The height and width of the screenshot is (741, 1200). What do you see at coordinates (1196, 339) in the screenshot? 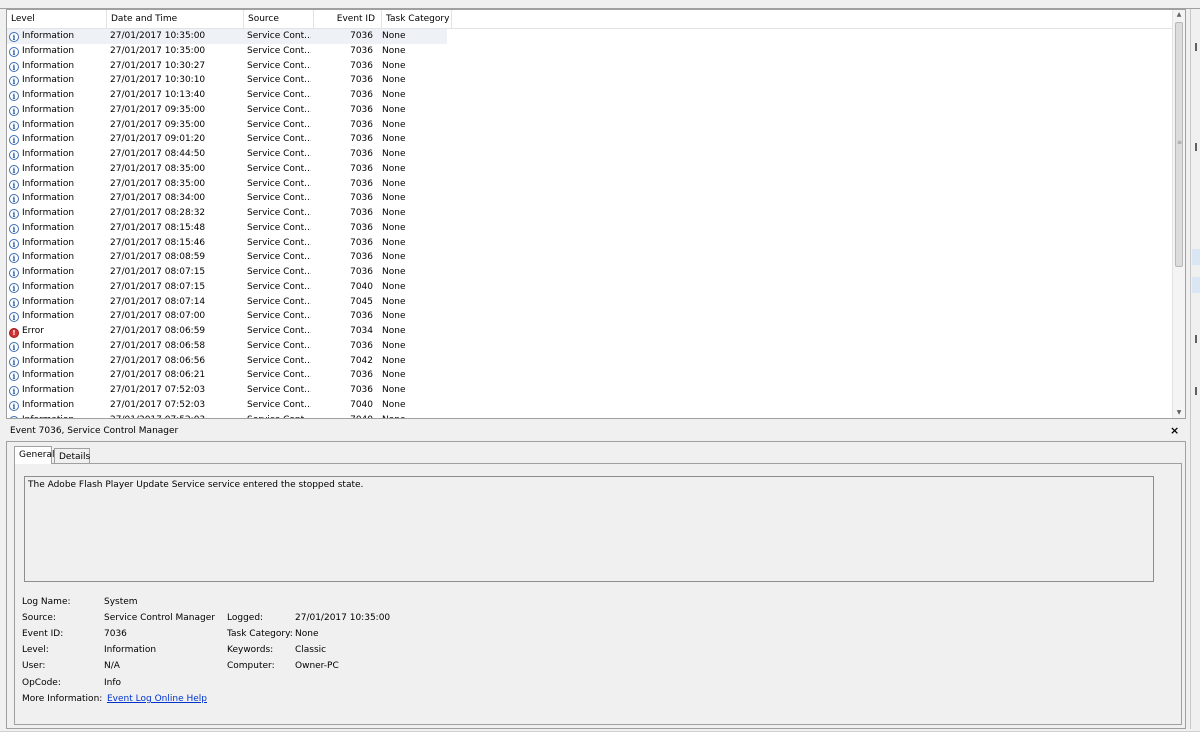
I see `edge-mark` at bounding box center [1196, 339].